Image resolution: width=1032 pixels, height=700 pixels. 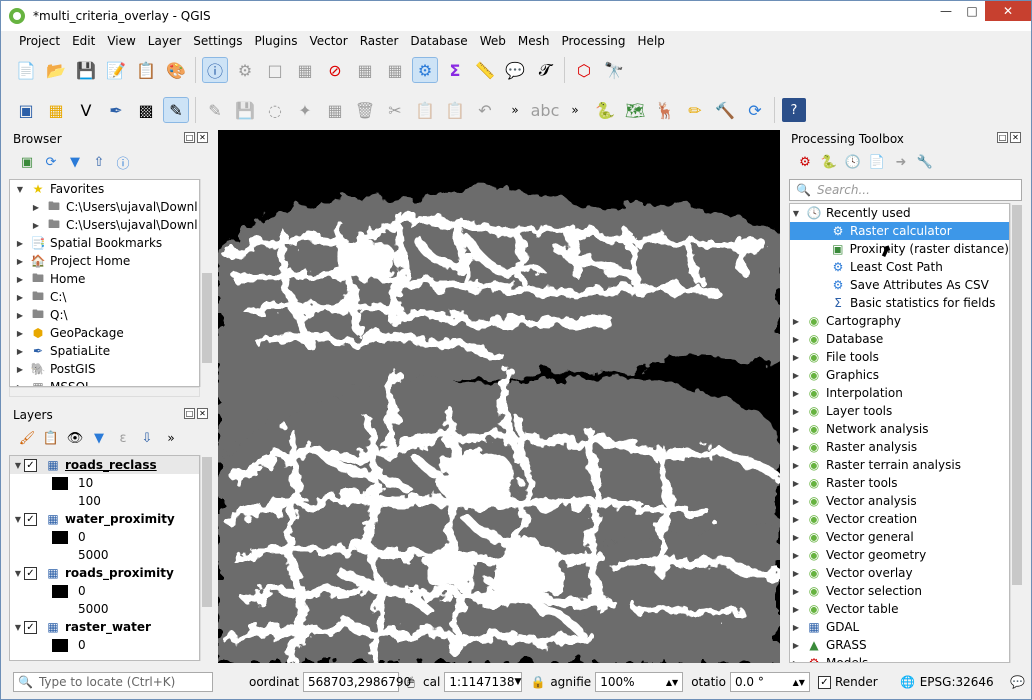 I want to click on deselect-features-icon: ⊘, so click(x=335, y=70).